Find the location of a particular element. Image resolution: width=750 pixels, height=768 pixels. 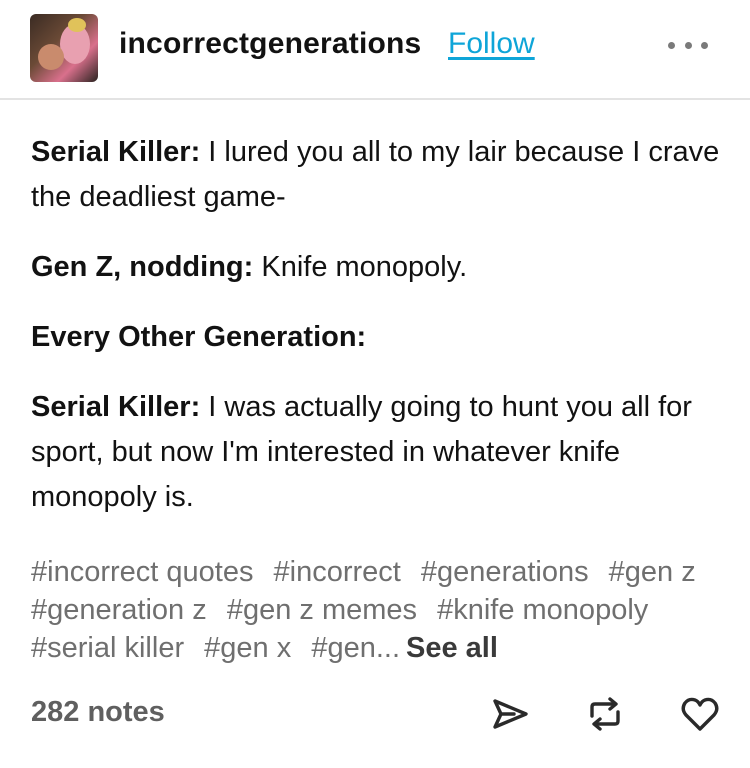

blog-name-link: incorrectgenerations is located at coordinates (270, 44).